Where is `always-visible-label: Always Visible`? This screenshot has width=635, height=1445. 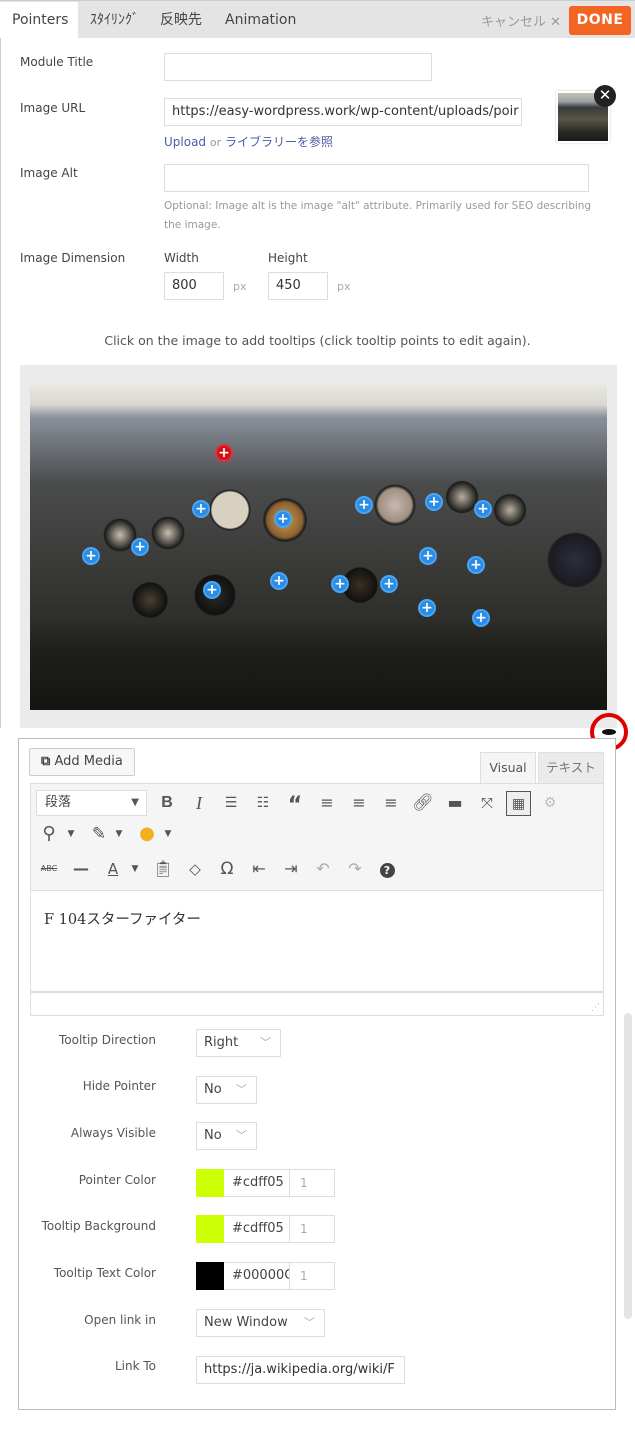
always-visible-label: Always Visible is located at coordinates (113, 1133).